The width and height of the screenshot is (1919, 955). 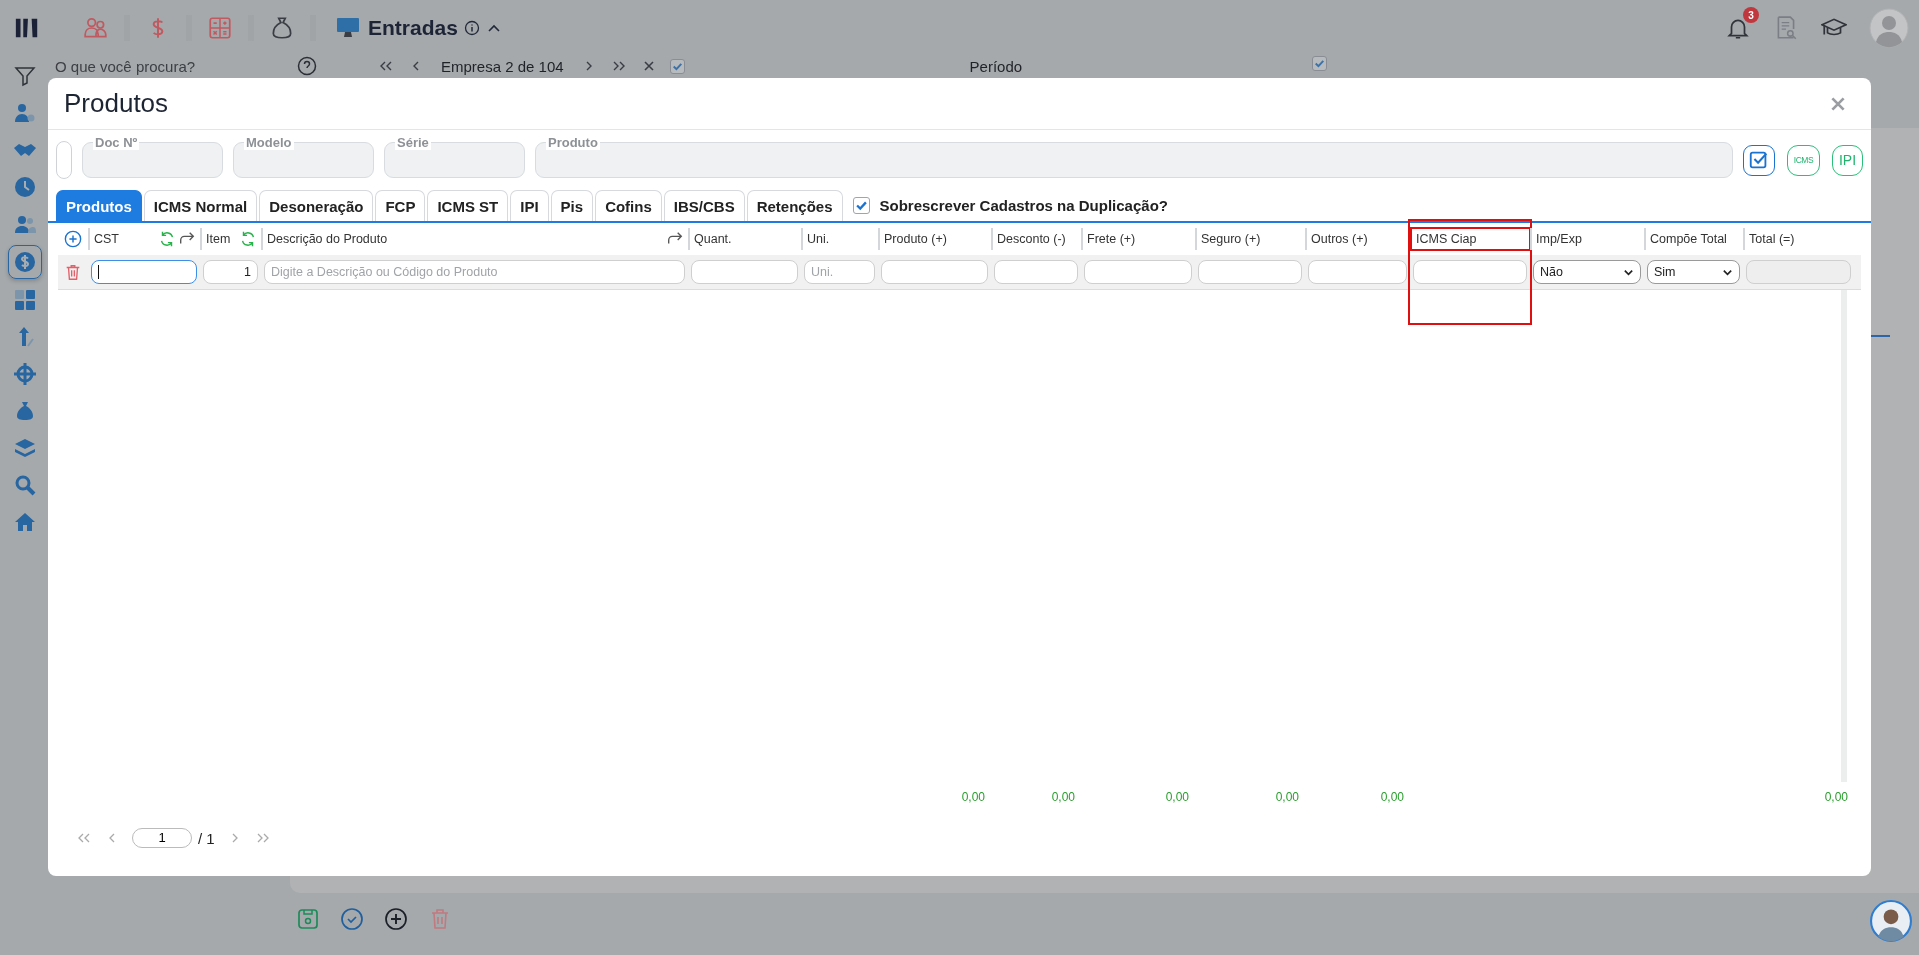 What do you see at coordinates (996, 66) in the screenshot?
I see `period-label: Período` at bounding box center [996, 66].